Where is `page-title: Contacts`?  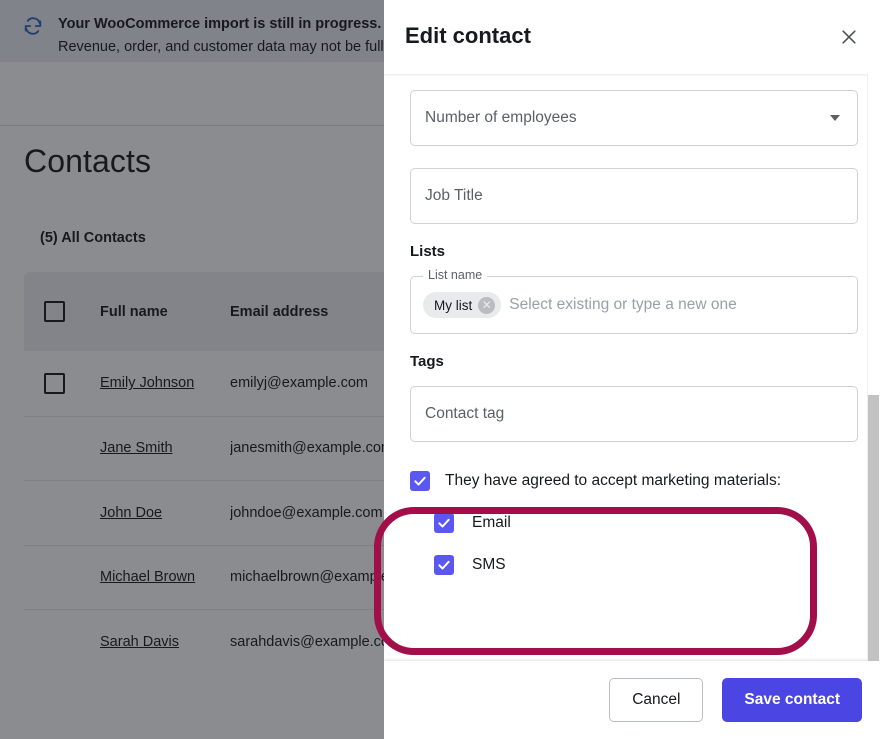 page-title: Contacts is located at coordinates (88, 161).